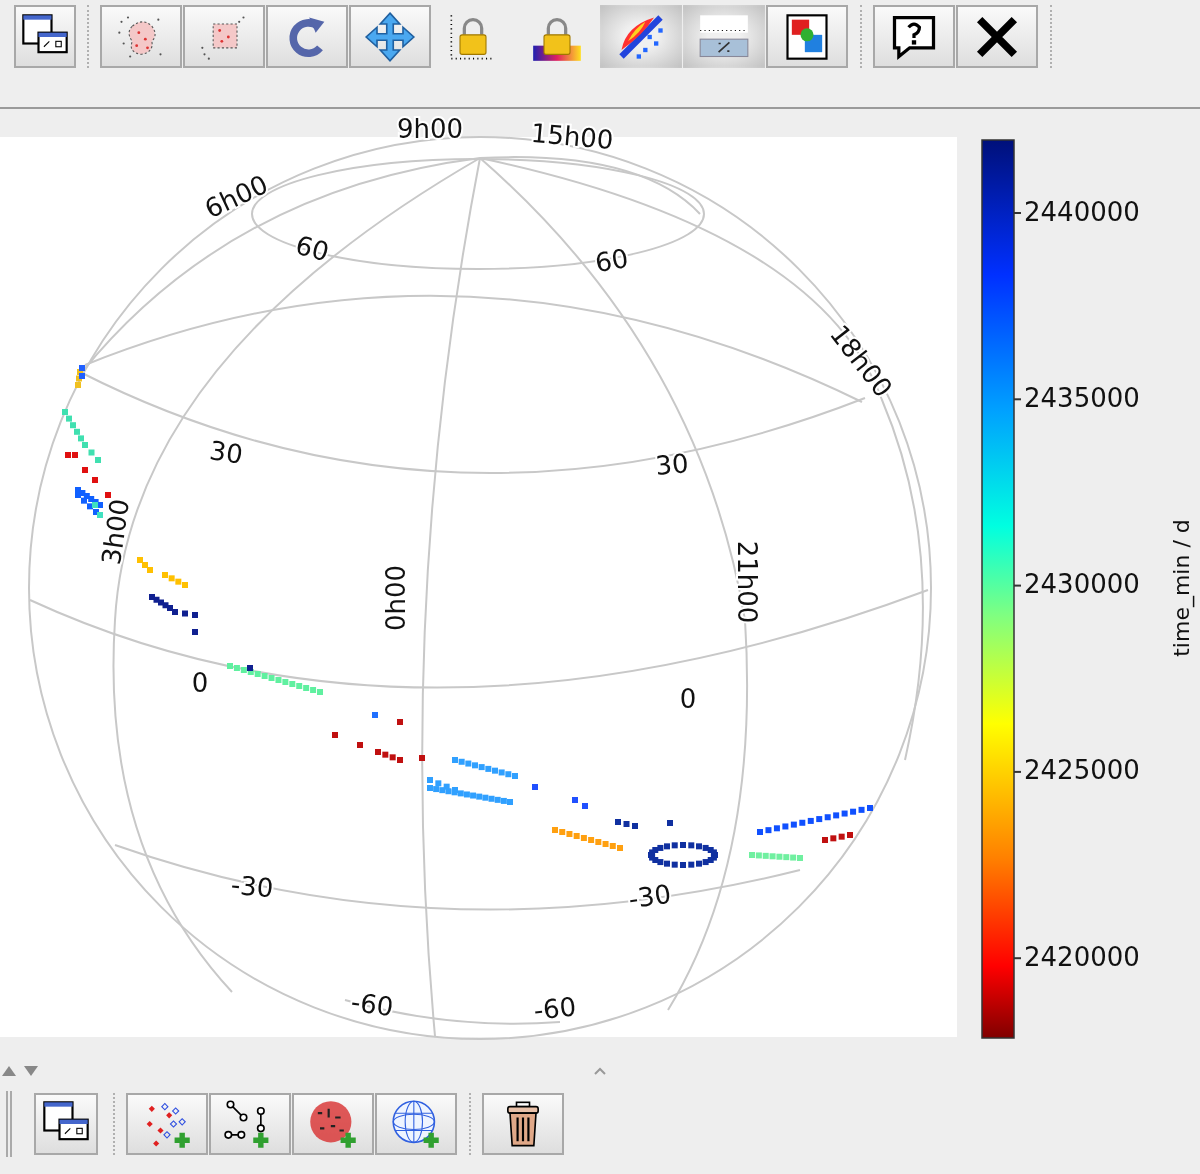 This screenshot has height=1174, width=1200. Describe the element at coordinates (250, 1124) in the screenshot. I see `add-pair-layer-button` at that location.